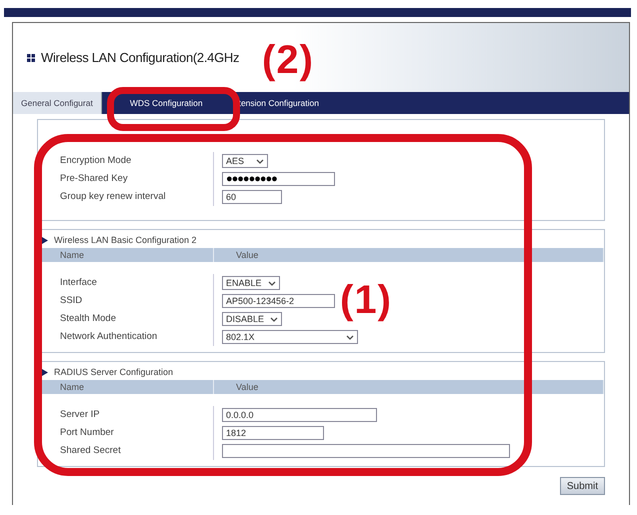 The height and width of the screenshot is (515, 637). Describe the element at coordinates (91, 451) in the screenshot. I see `field-label: Shared Secret` at that location.